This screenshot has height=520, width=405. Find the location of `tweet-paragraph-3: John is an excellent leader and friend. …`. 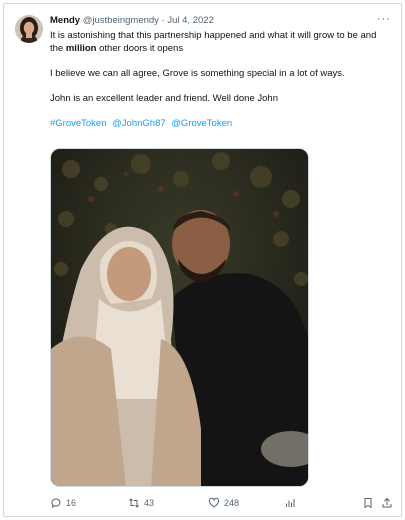

tweet-paragraph-3: John is an excellent leader and friend. … is located at coordinates (164, 98).